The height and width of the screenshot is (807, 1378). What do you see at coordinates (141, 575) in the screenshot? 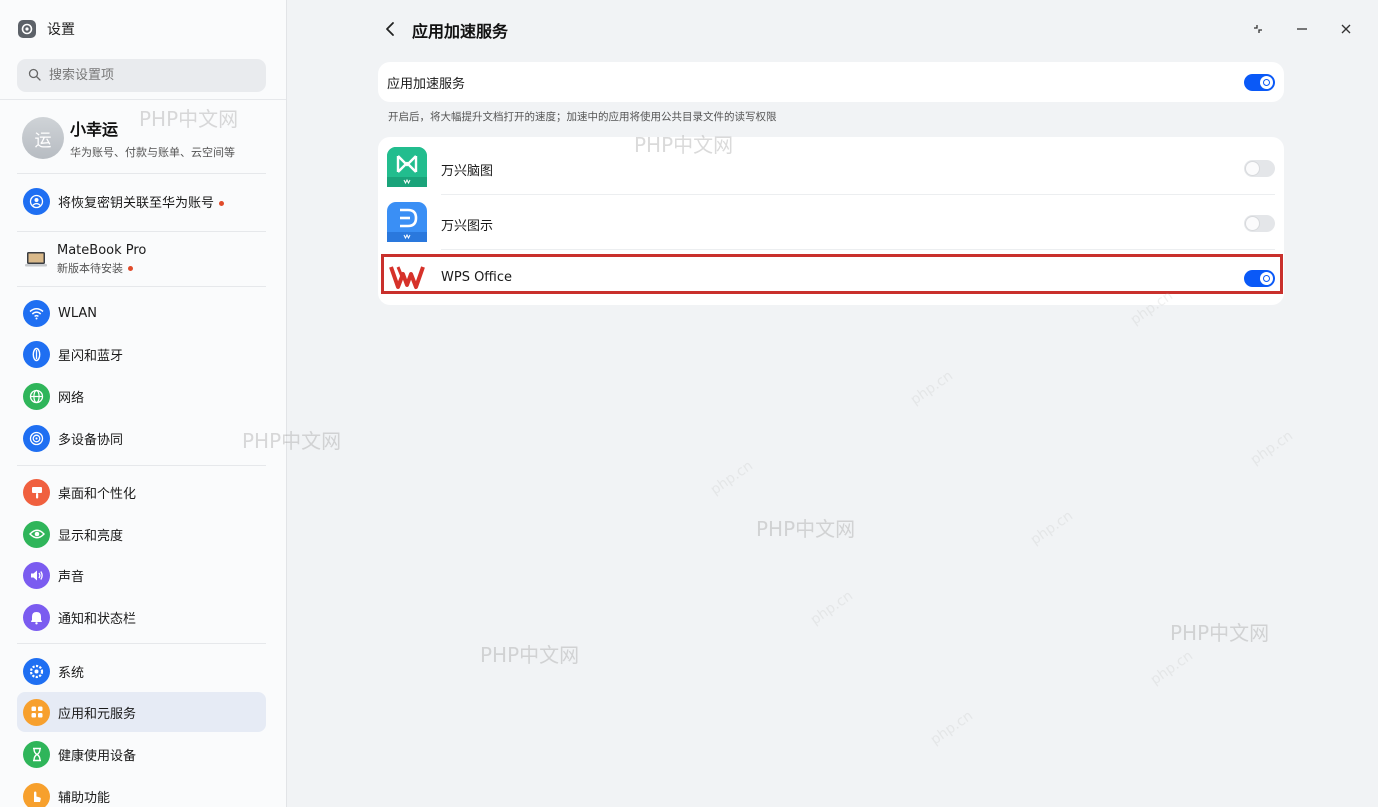
I see `sidebar-item-sound: 声音` at bounding box center [141, 575].